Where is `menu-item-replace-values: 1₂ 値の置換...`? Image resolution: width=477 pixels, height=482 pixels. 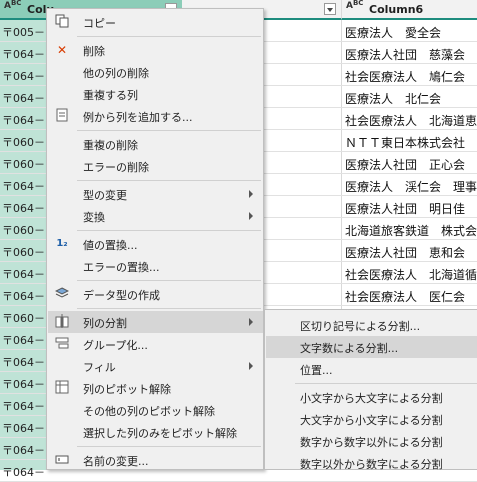
menu-item-replace-values: 1₂ 値の置換... is located at coordinates (155, 244).